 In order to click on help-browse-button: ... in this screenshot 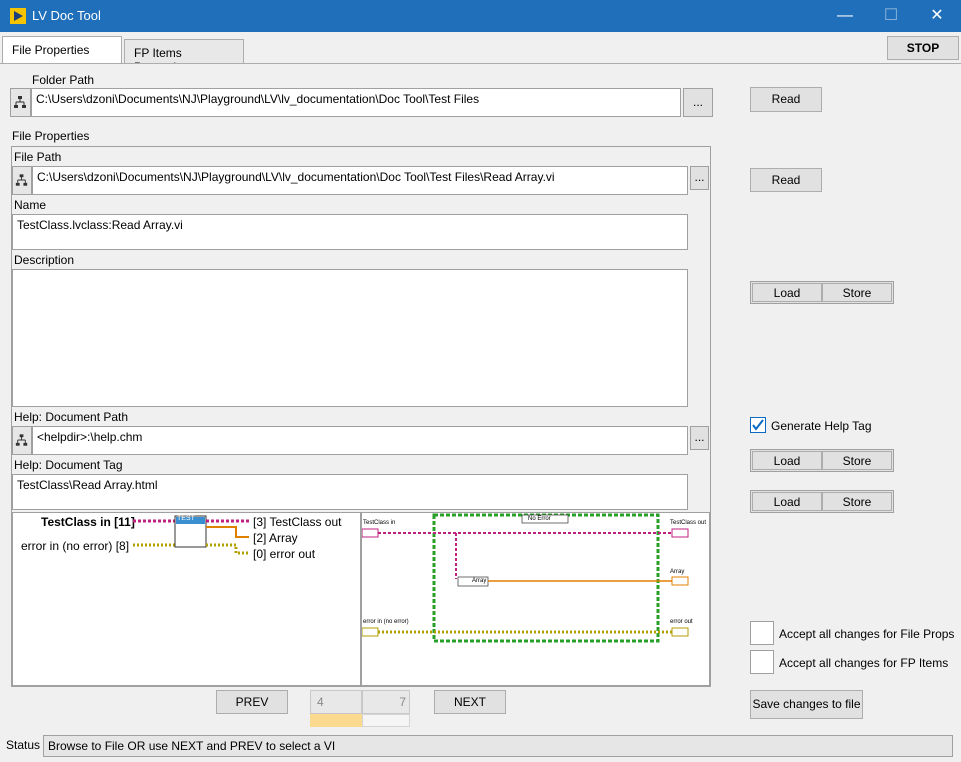, I will do `click(699, 438)`.